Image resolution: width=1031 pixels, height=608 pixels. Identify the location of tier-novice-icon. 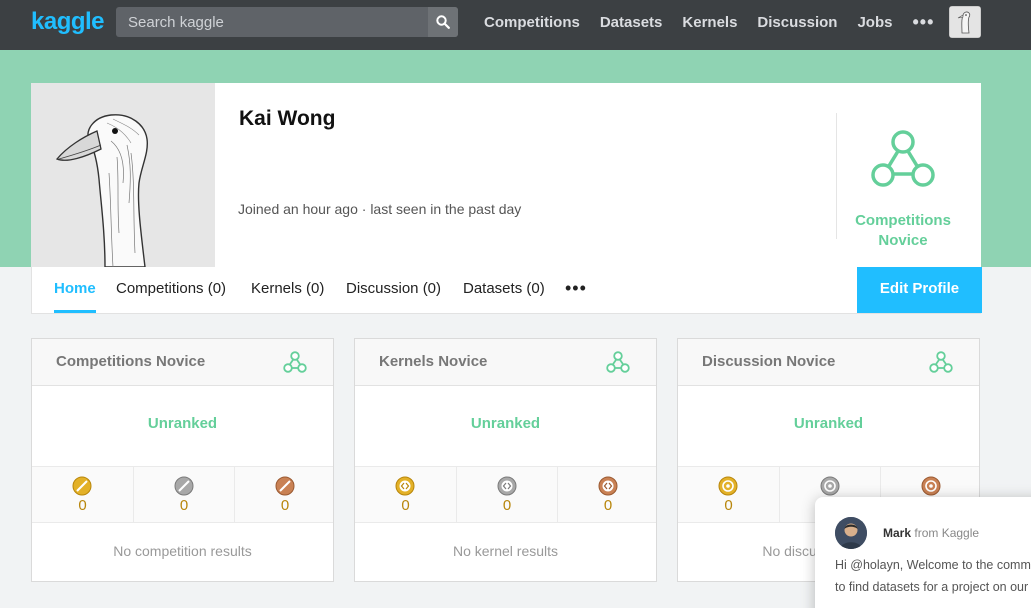
(903, 158).